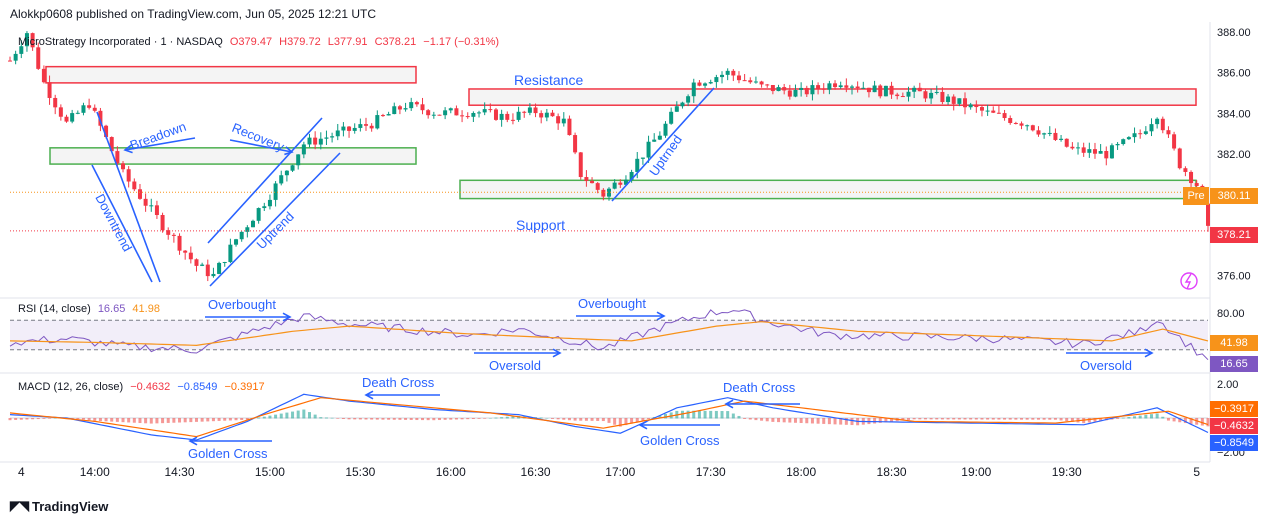  I want to click on low-value: L377.91, so click(347, 42).